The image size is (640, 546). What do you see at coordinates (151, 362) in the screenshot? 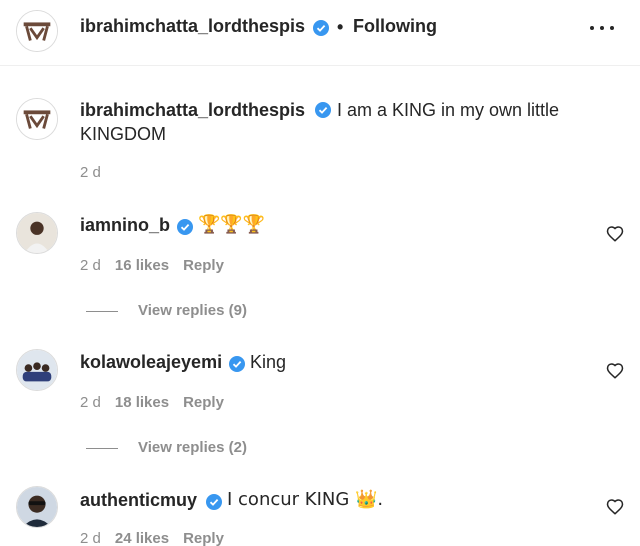
I see `commenter-username: kolawoleajeyemi` at bounding box center [151, 362].